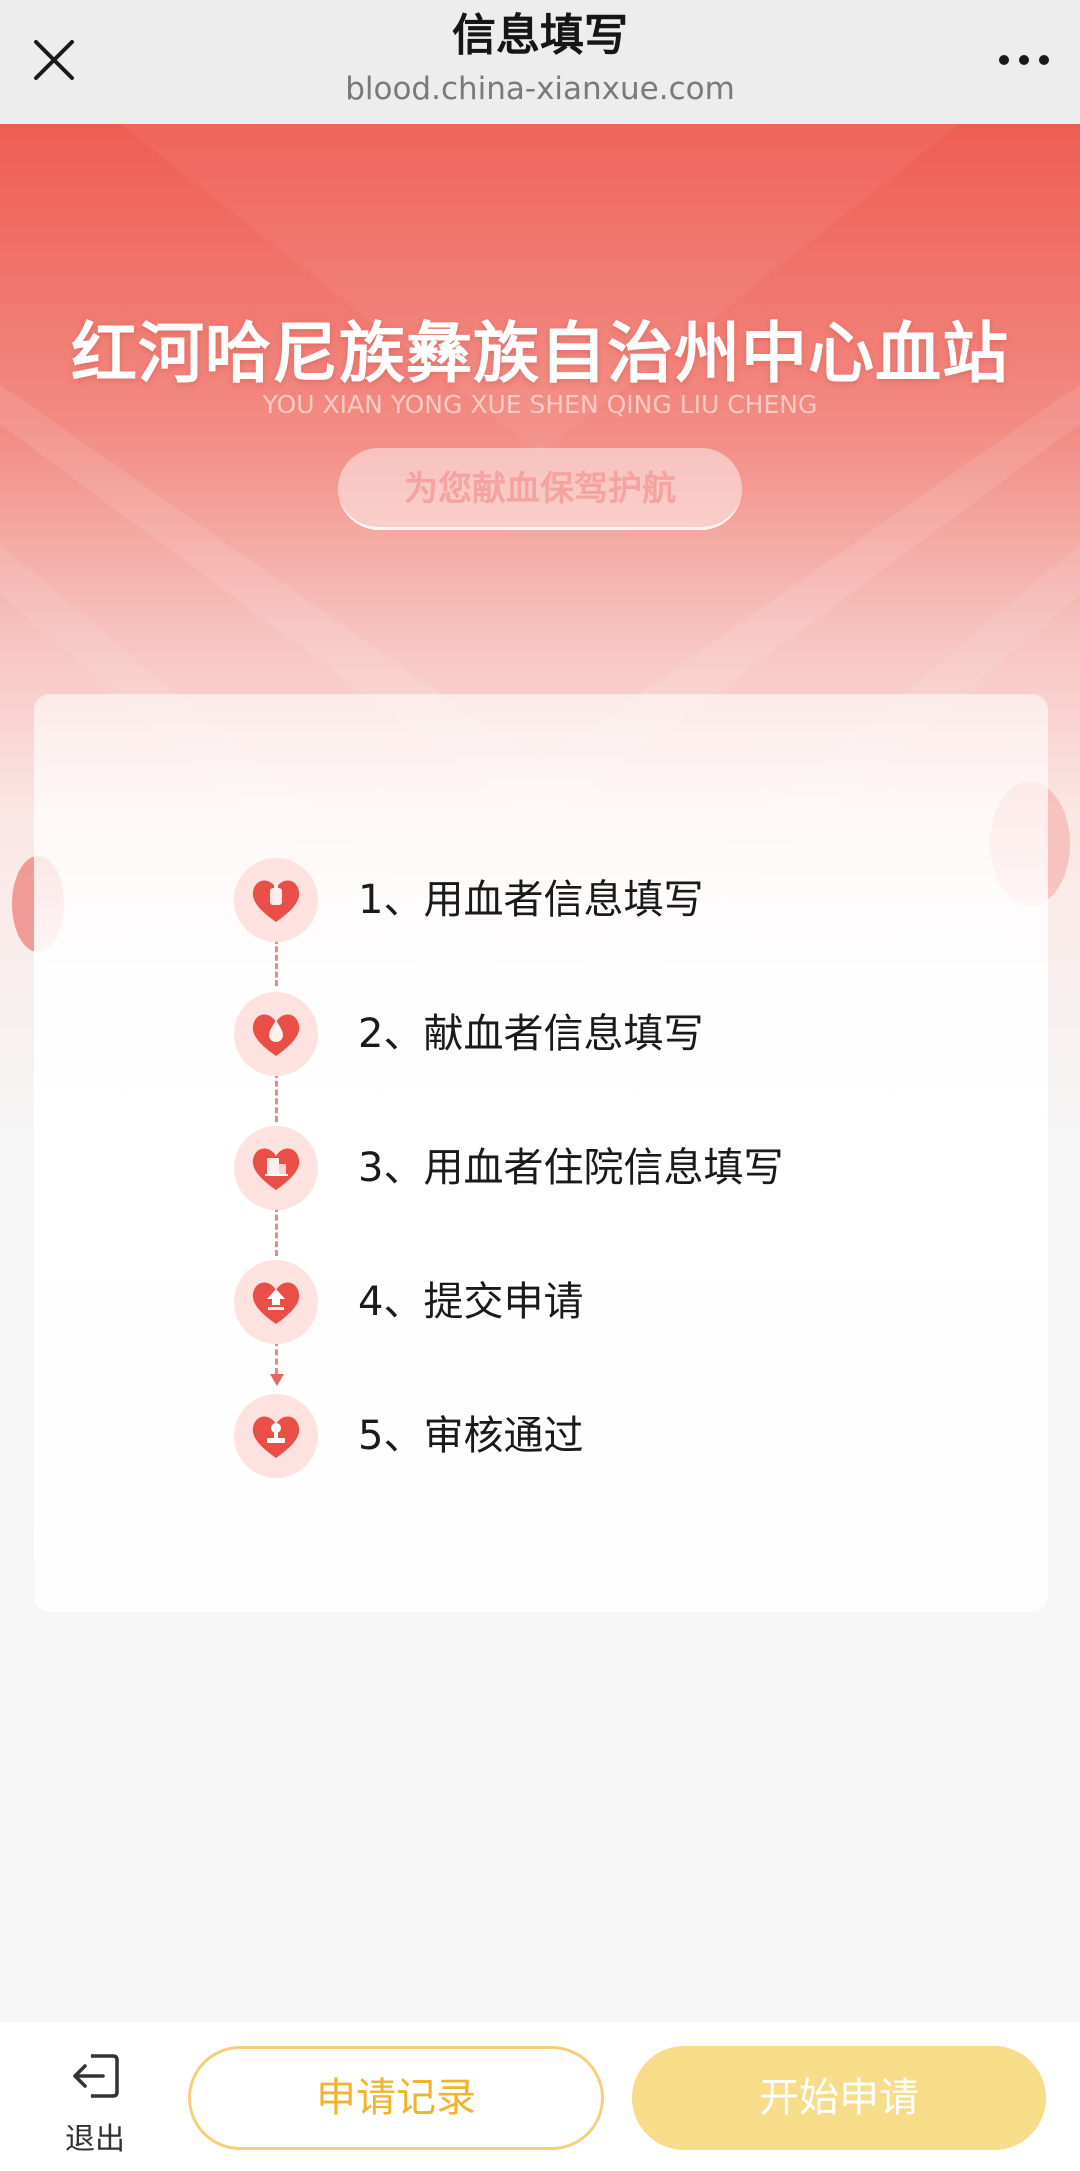  I want to click on step-item-5: 5、审核通过, so click(584, 1439).